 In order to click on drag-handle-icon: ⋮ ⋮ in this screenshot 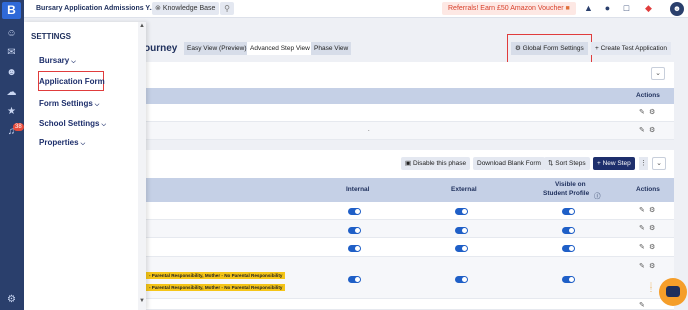, I will do `click(651, 288)`.